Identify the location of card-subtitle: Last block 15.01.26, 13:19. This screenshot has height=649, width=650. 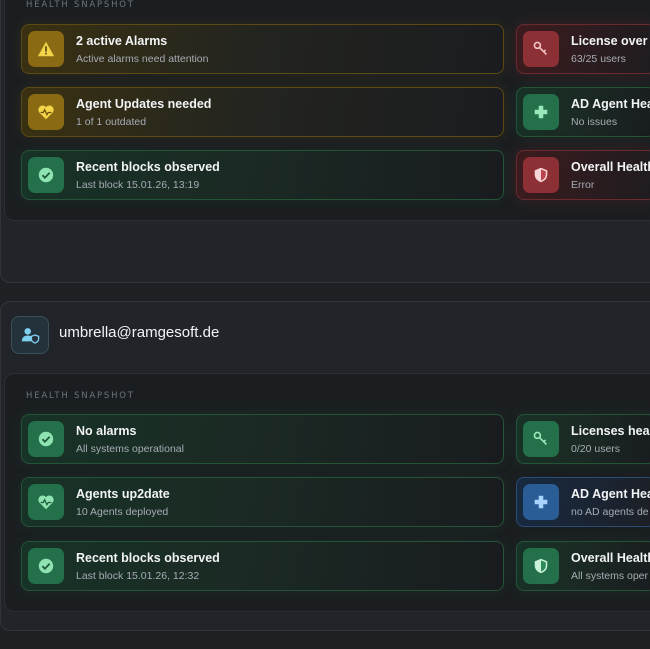
(138, 185).